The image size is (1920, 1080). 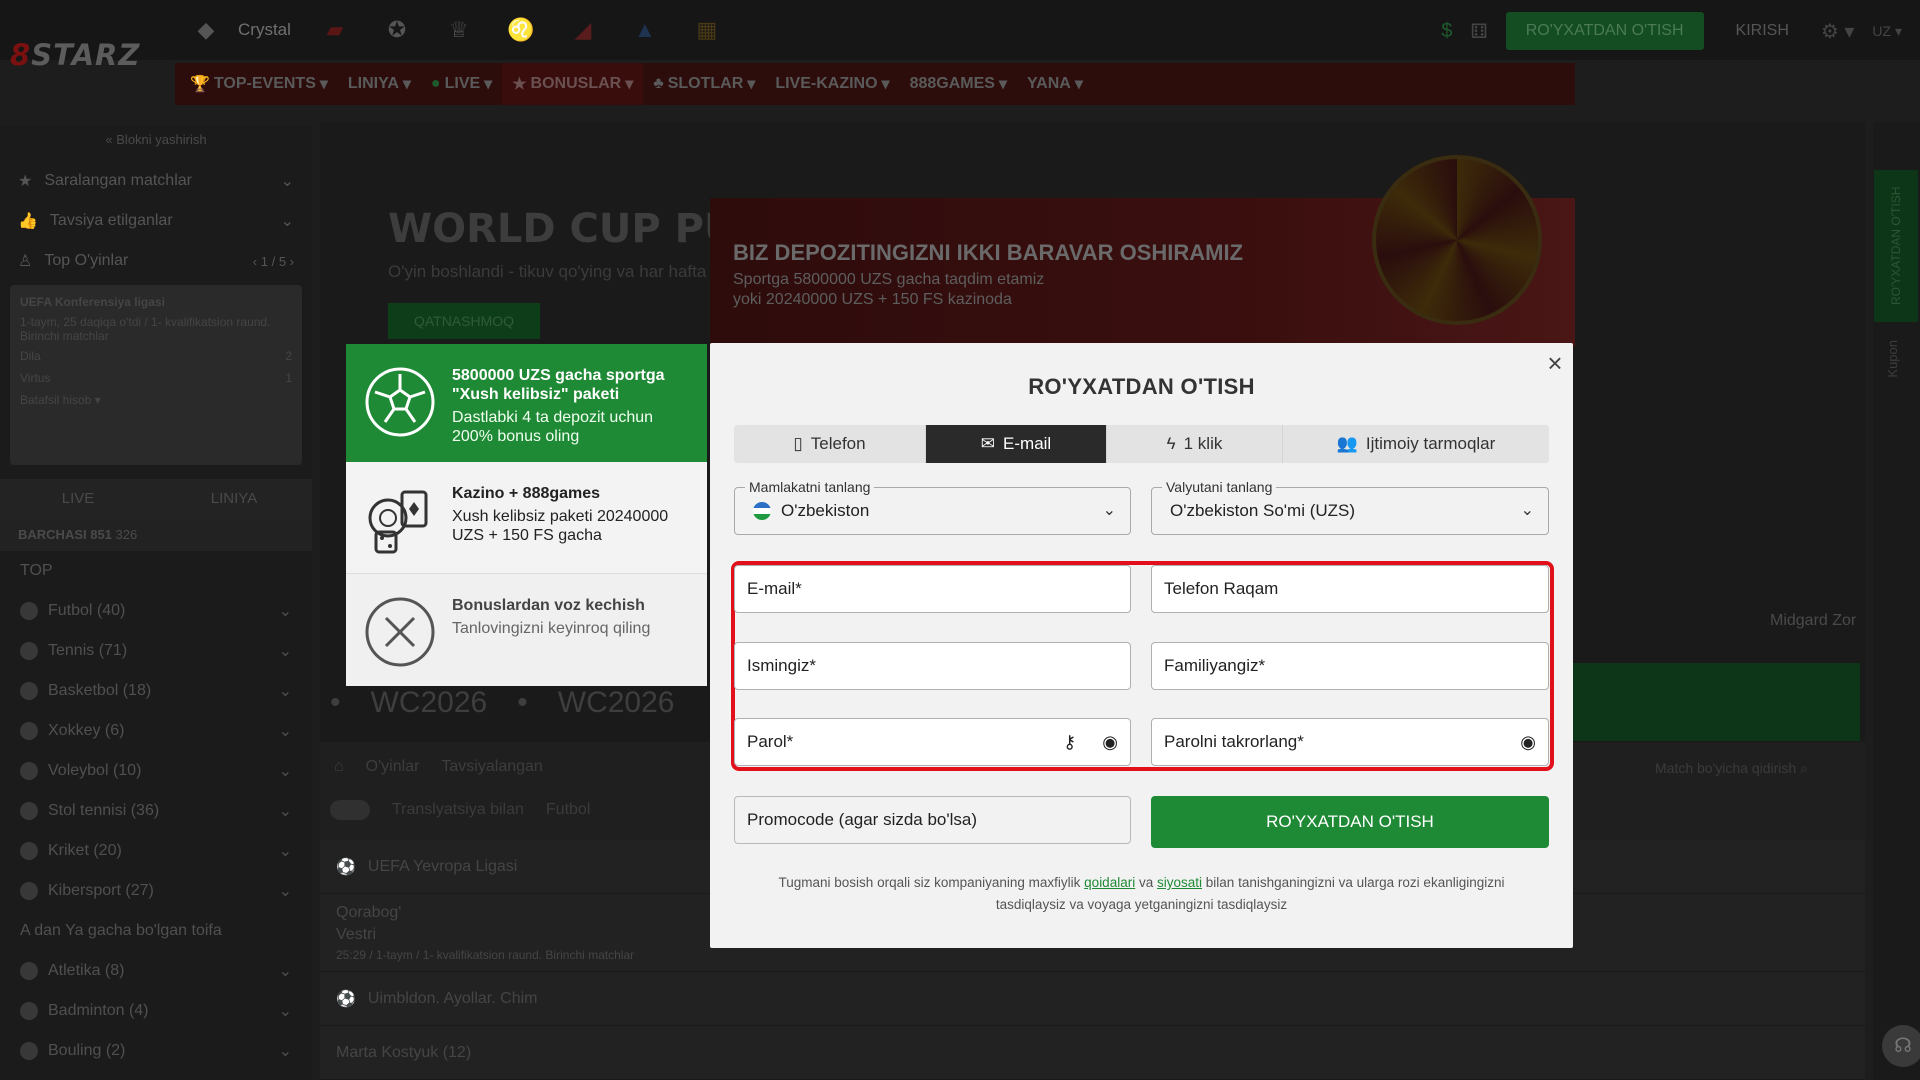 I want to click on nav-bonuslar: ★ BONUSLAR ▾, so click(x=573, y=84).